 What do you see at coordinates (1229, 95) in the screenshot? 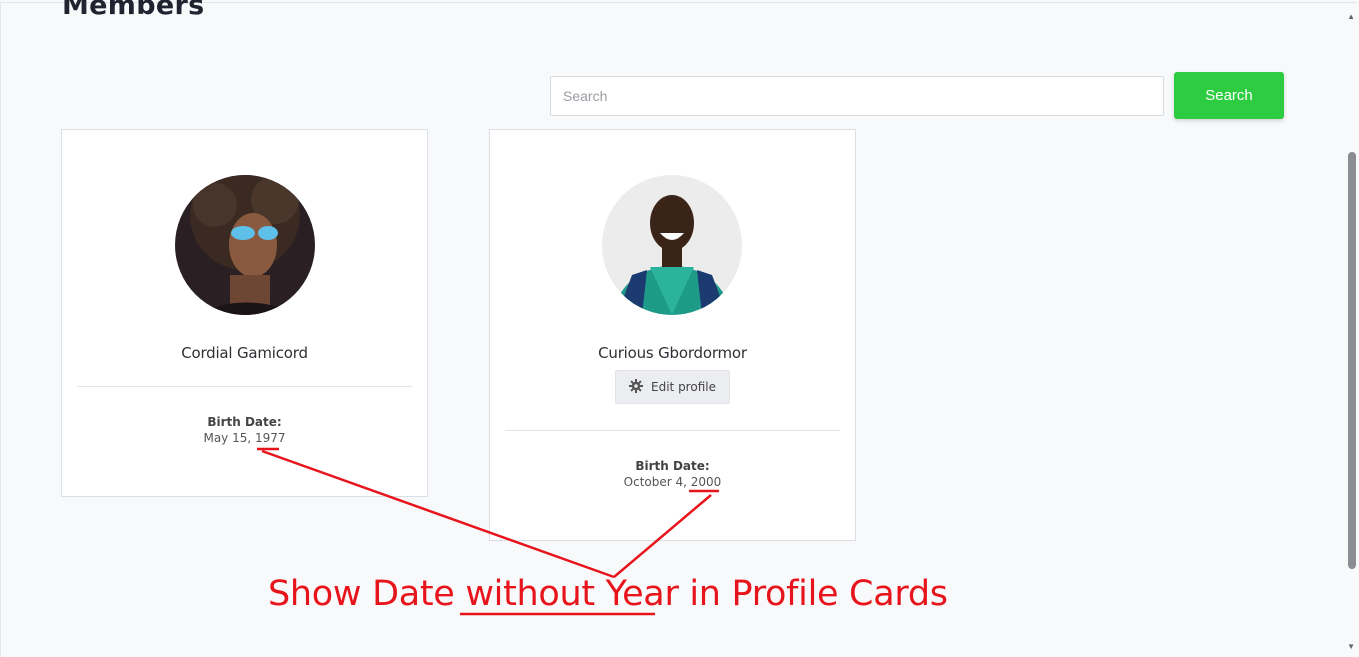
I see `search-button: Search` at bounding box center [1229, 95].